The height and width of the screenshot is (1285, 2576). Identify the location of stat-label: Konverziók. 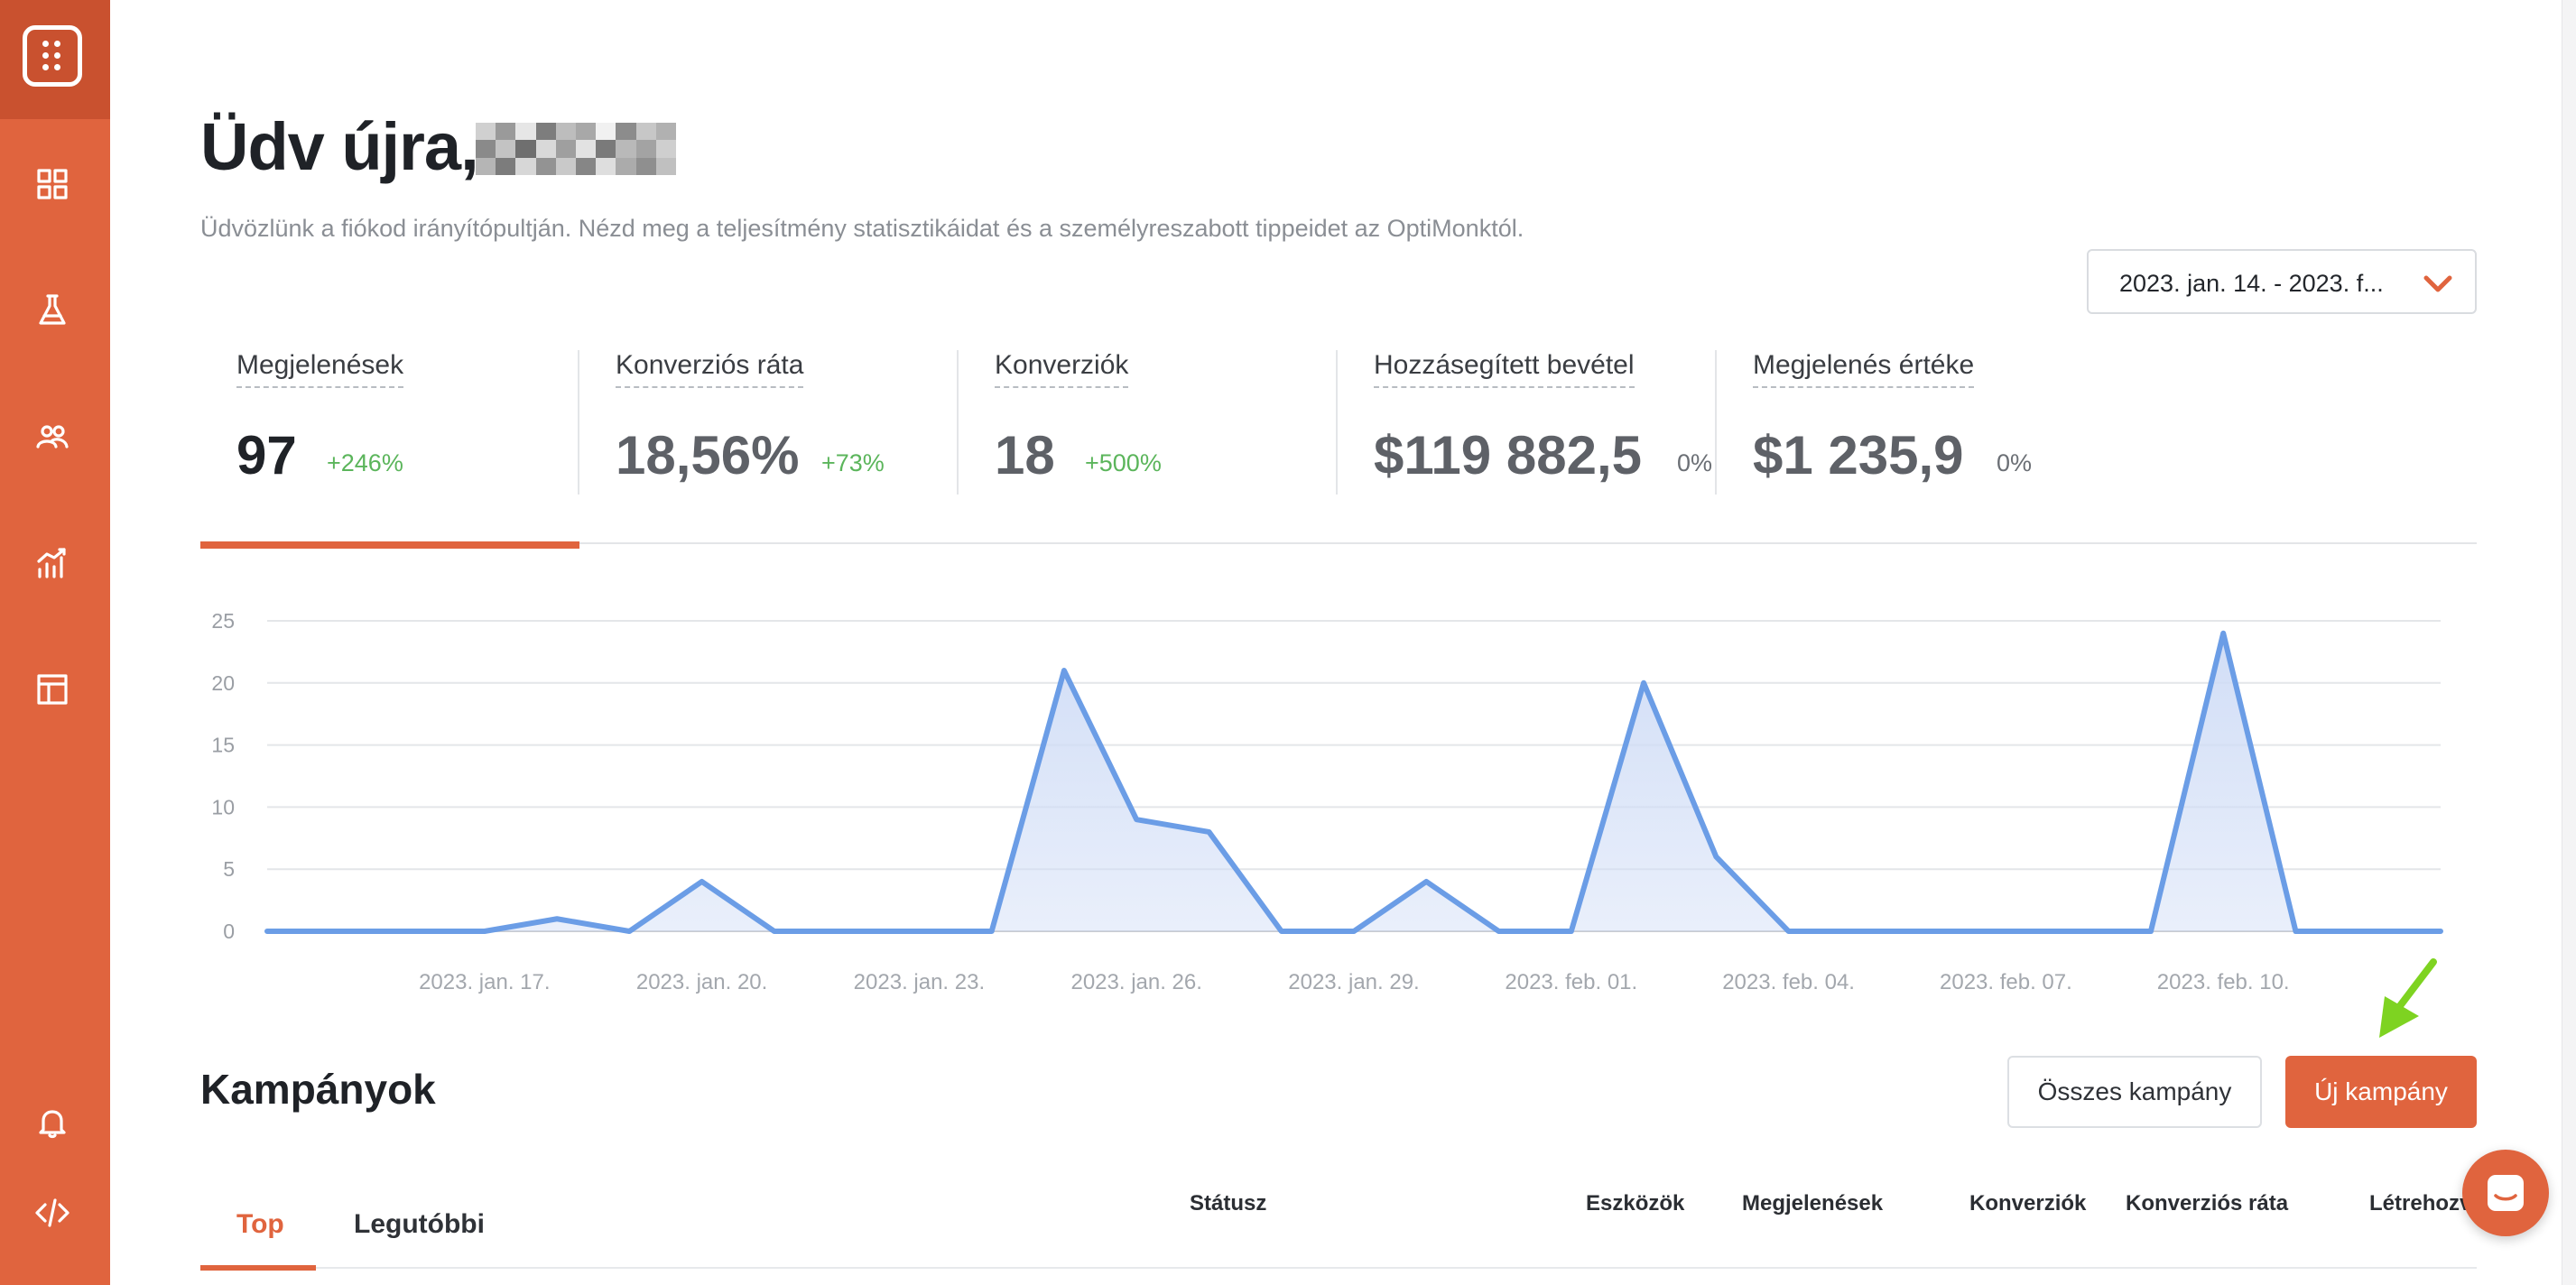
(1062, 369).